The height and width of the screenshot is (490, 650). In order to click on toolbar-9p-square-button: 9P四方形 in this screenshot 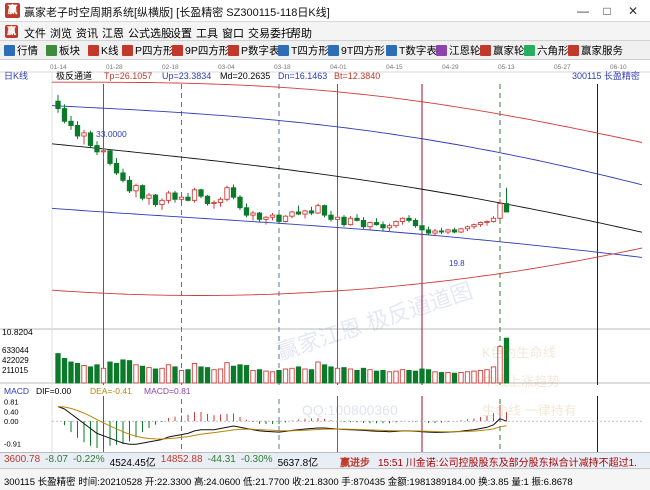, I will do `click(200, 50)`.